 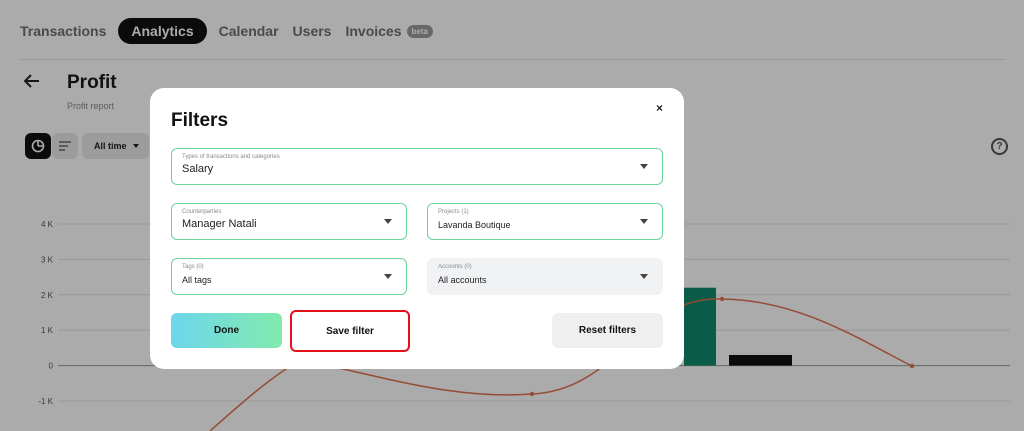 I want to click on modal-title: Filters, so click(x=200, y=120).